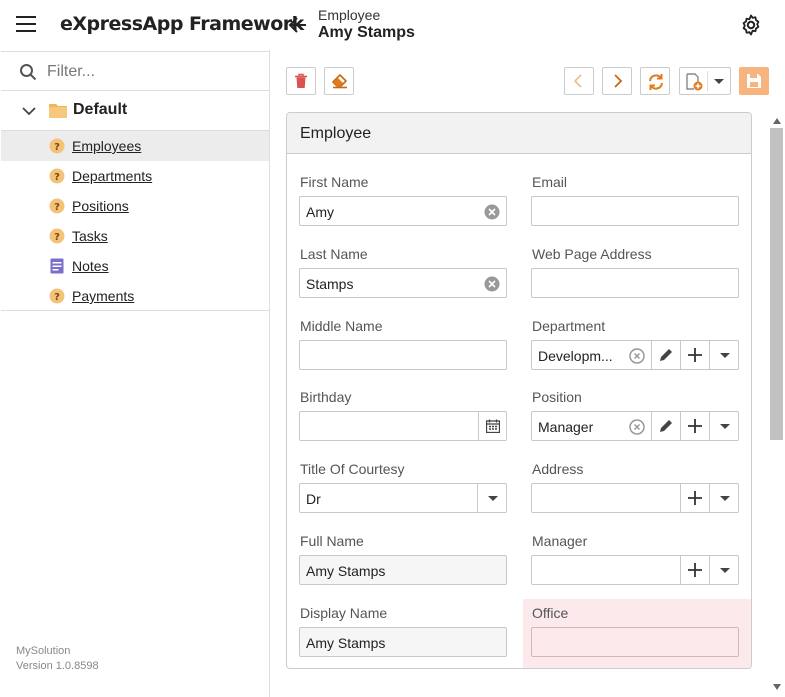  What do you see at coordinates (403, 570) in the screenshot?
I see `full-name-field: Amy Stamps` at bounding box center [403, 570].